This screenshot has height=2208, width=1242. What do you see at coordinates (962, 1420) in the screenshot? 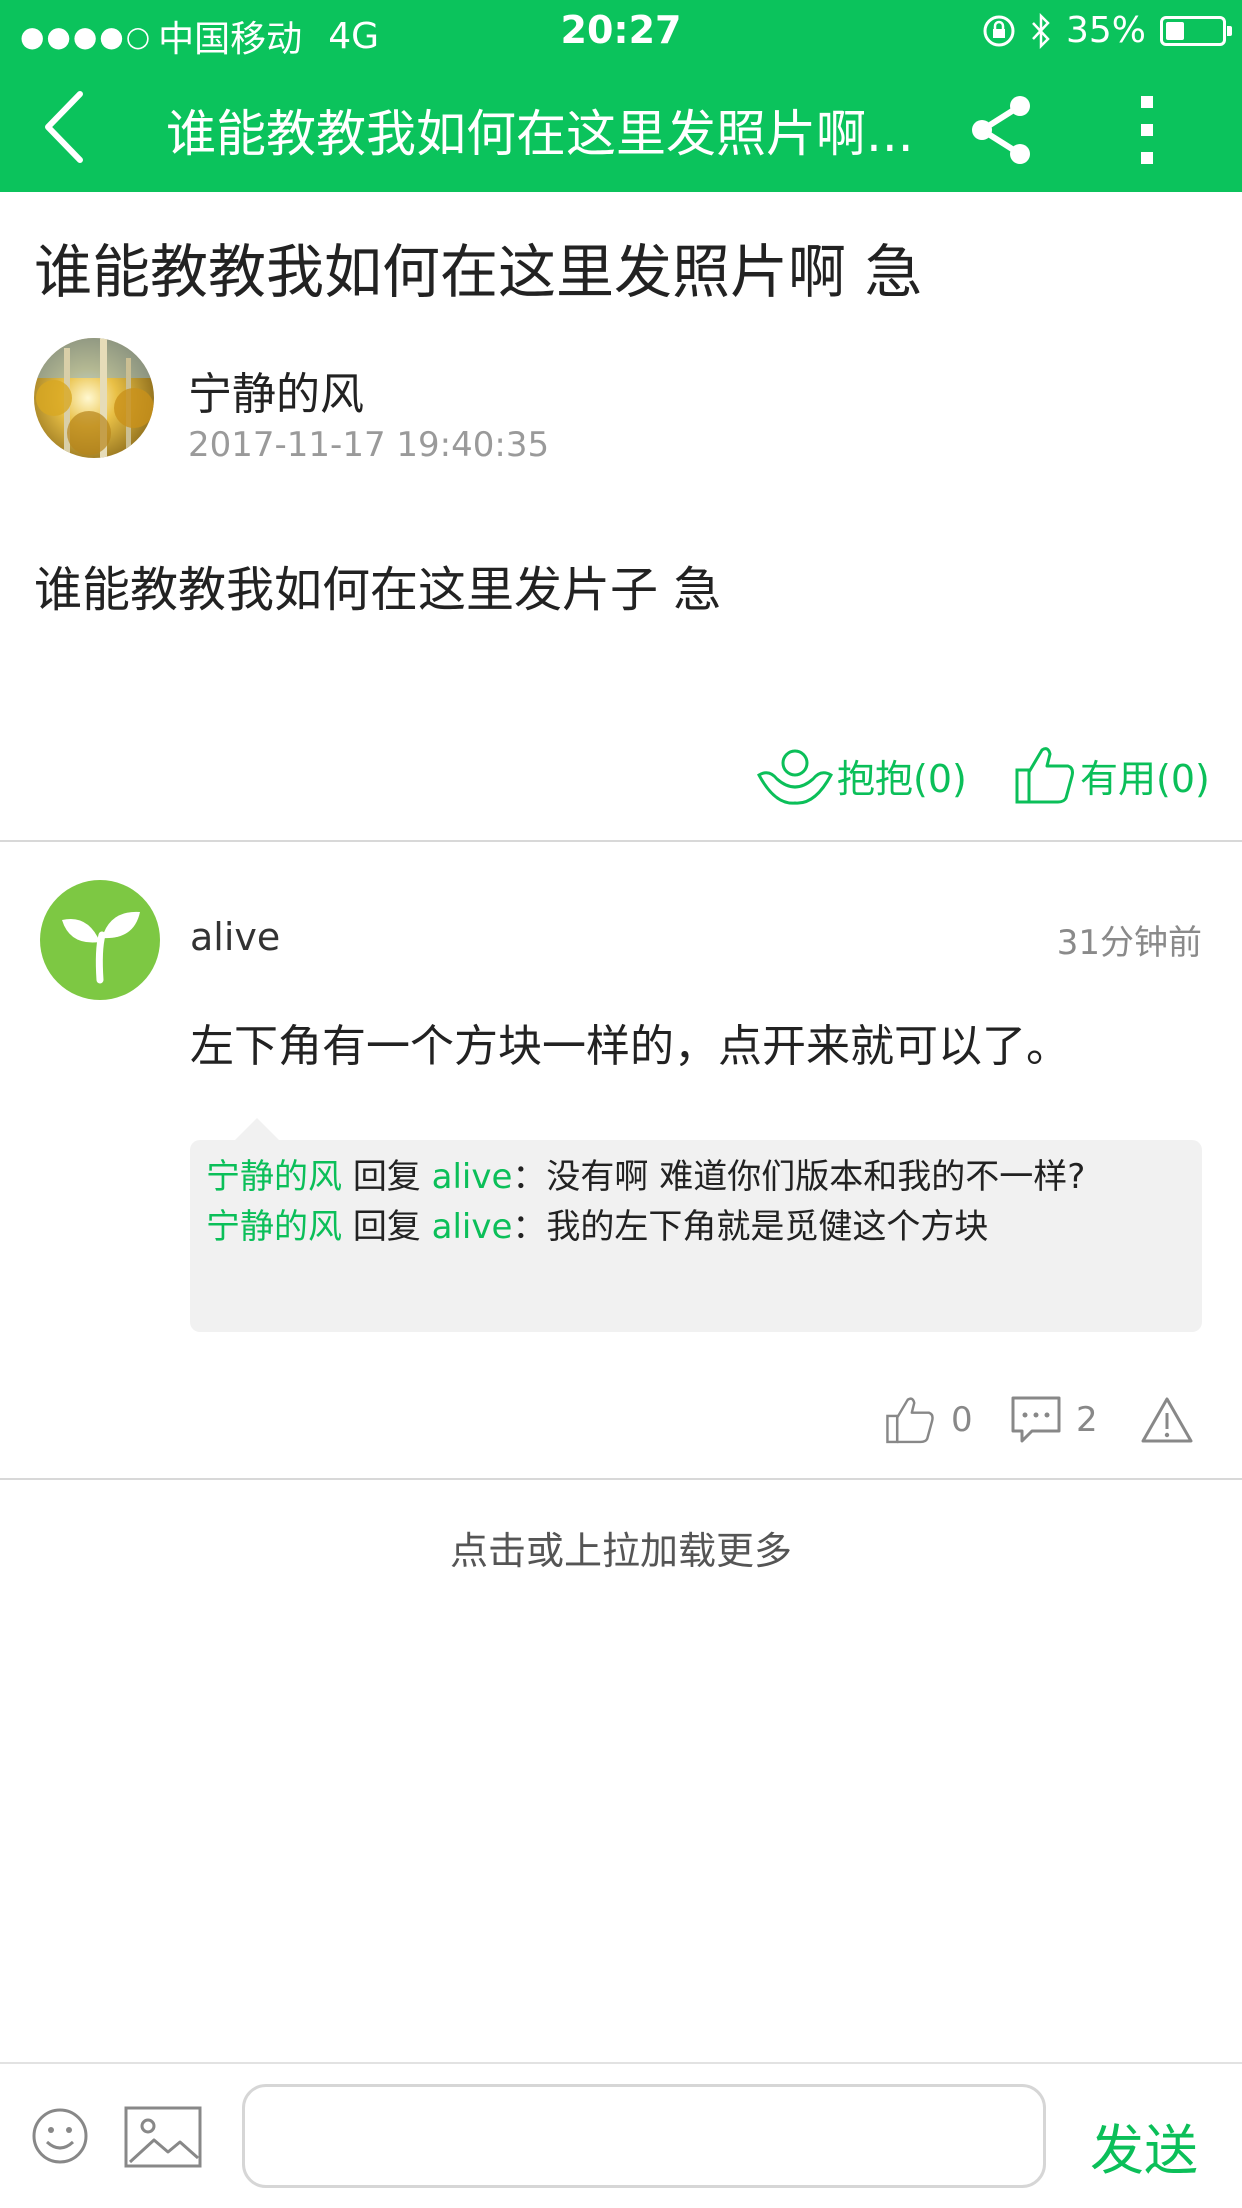
I see `like-count: 0` at bounding box center [962, 1420].